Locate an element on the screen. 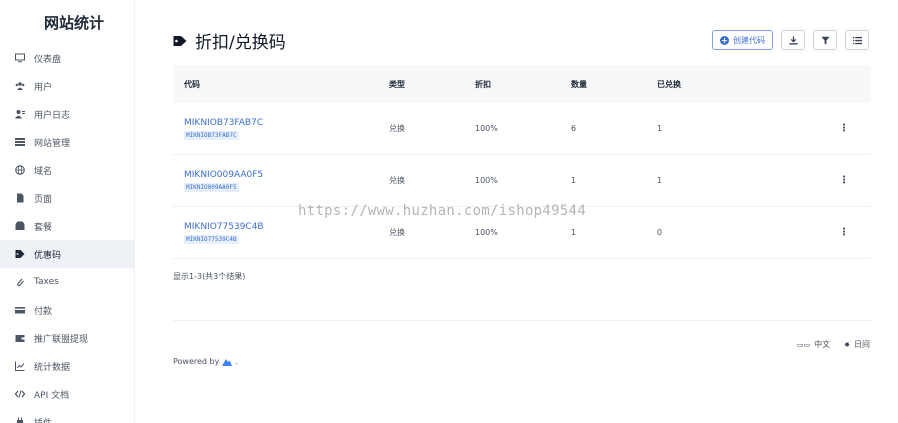  column-header-quantity: 数量 is located at coordinates (579, 84).